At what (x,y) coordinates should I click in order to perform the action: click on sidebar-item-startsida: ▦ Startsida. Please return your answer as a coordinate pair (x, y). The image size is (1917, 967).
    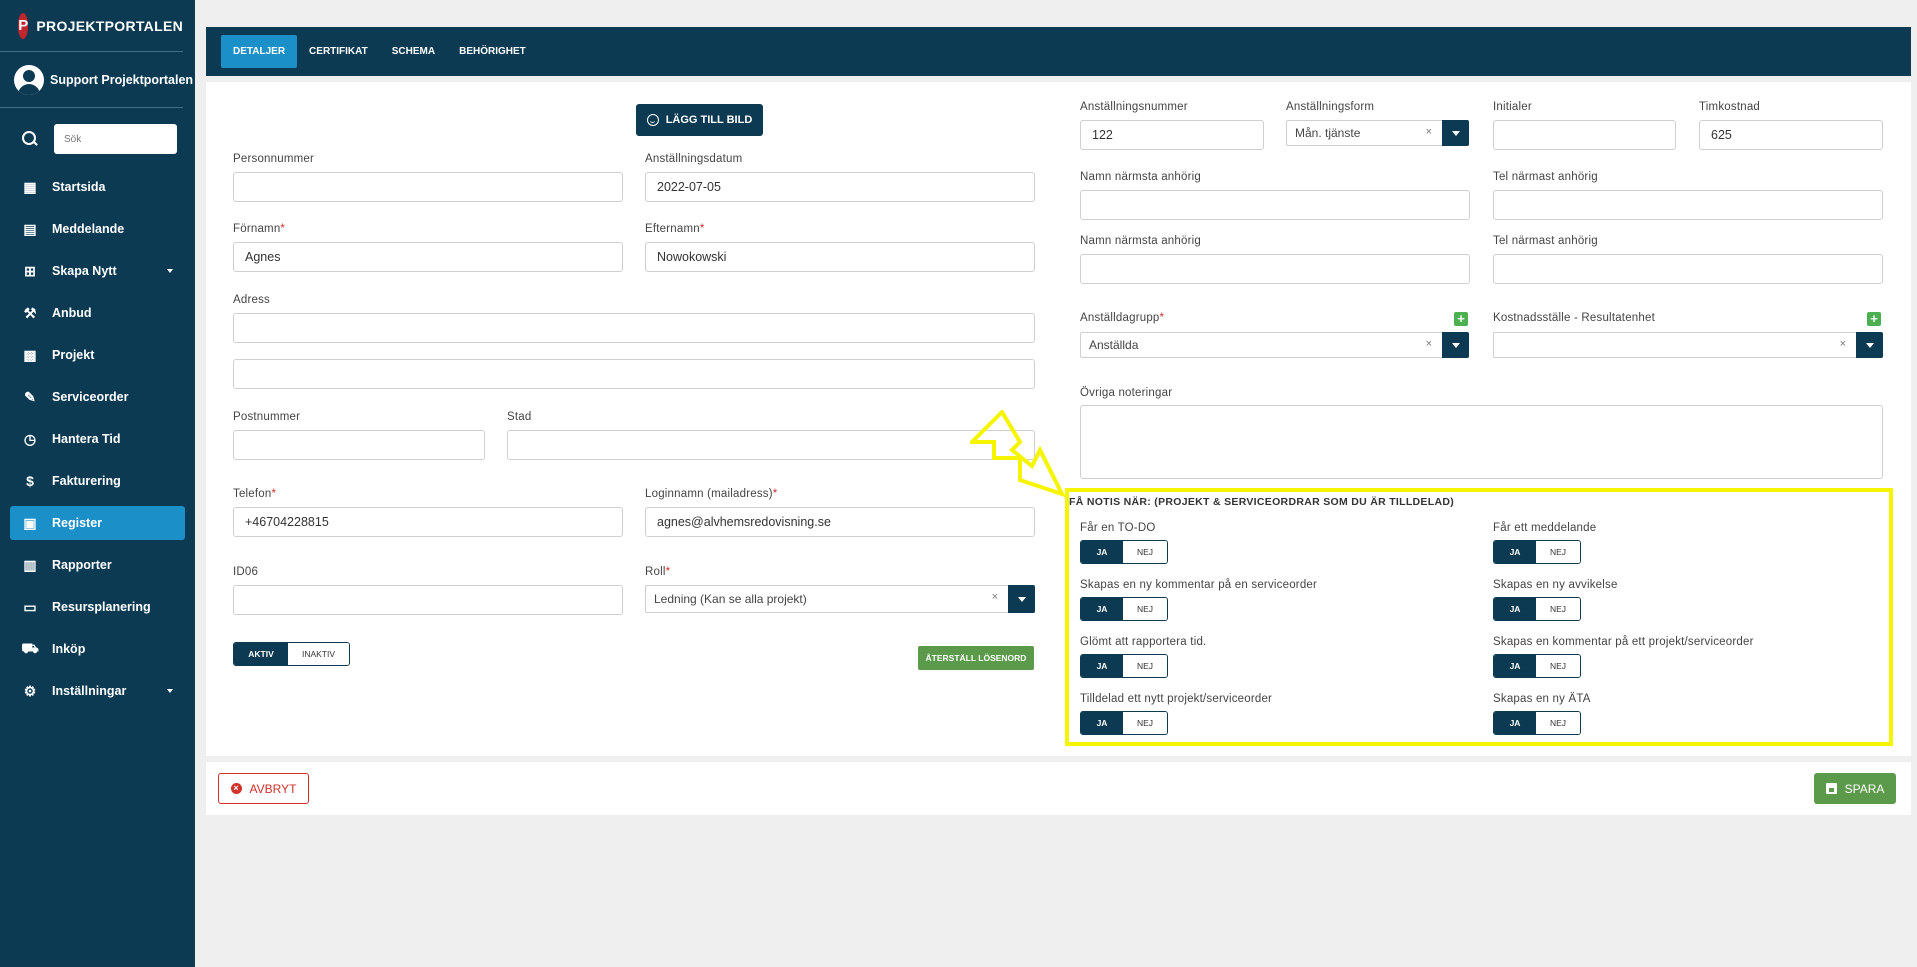
    Looking at the image, I should click on (97, 187).